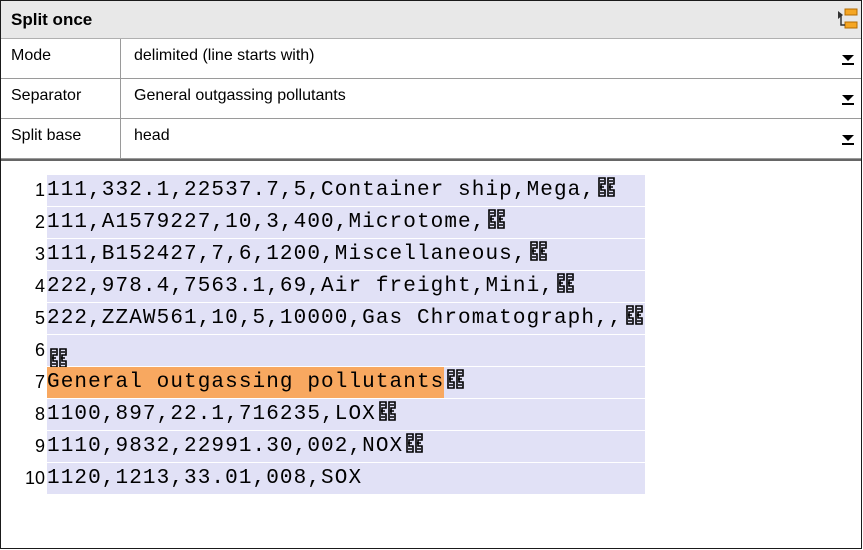 The width and height of the screenshot is (863, 550). What do you see at coordinates (240, 96) in the screenshot?
I see `separator-value: General outgassing pollutants` at bounding box center [240, 96].